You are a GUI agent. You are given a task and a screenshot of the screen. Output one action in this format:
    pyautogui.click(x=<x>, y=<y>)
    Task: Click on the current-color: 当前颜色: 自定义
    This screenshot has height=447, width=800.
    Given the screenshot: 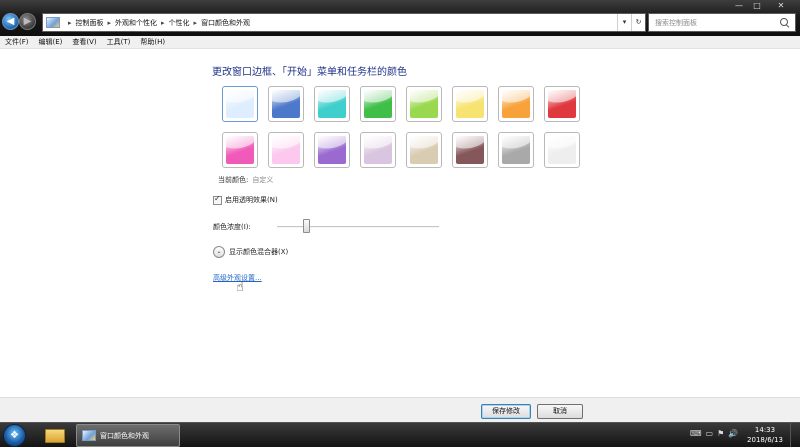 What is the action you would take?
    pyautogui.click(x=245, y=180)
    